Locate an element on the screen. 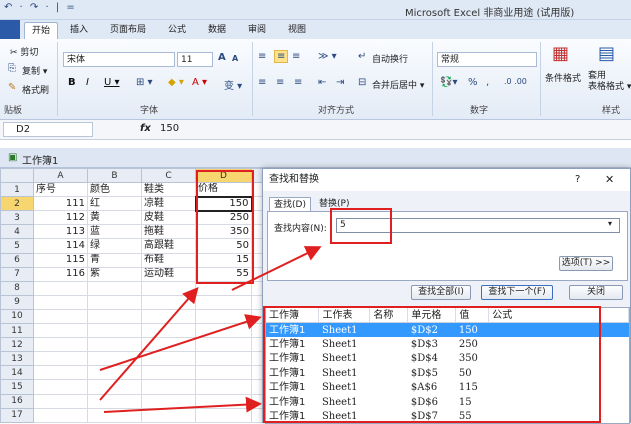 The image size is (631, 424). cell: 凉鞋 is located at coordinates (169, 204).